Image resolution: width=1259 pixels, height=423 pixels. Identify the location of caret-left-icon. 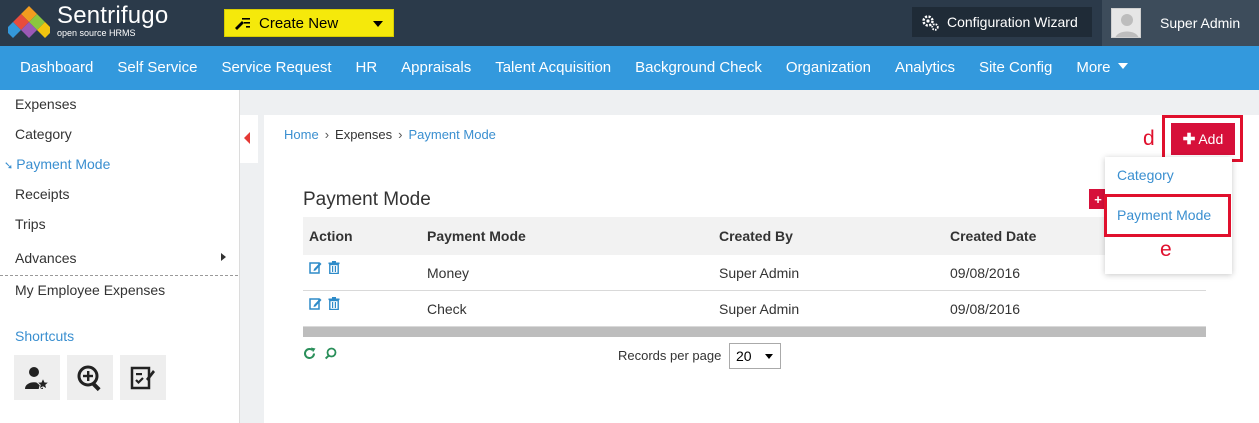
(247, 138).